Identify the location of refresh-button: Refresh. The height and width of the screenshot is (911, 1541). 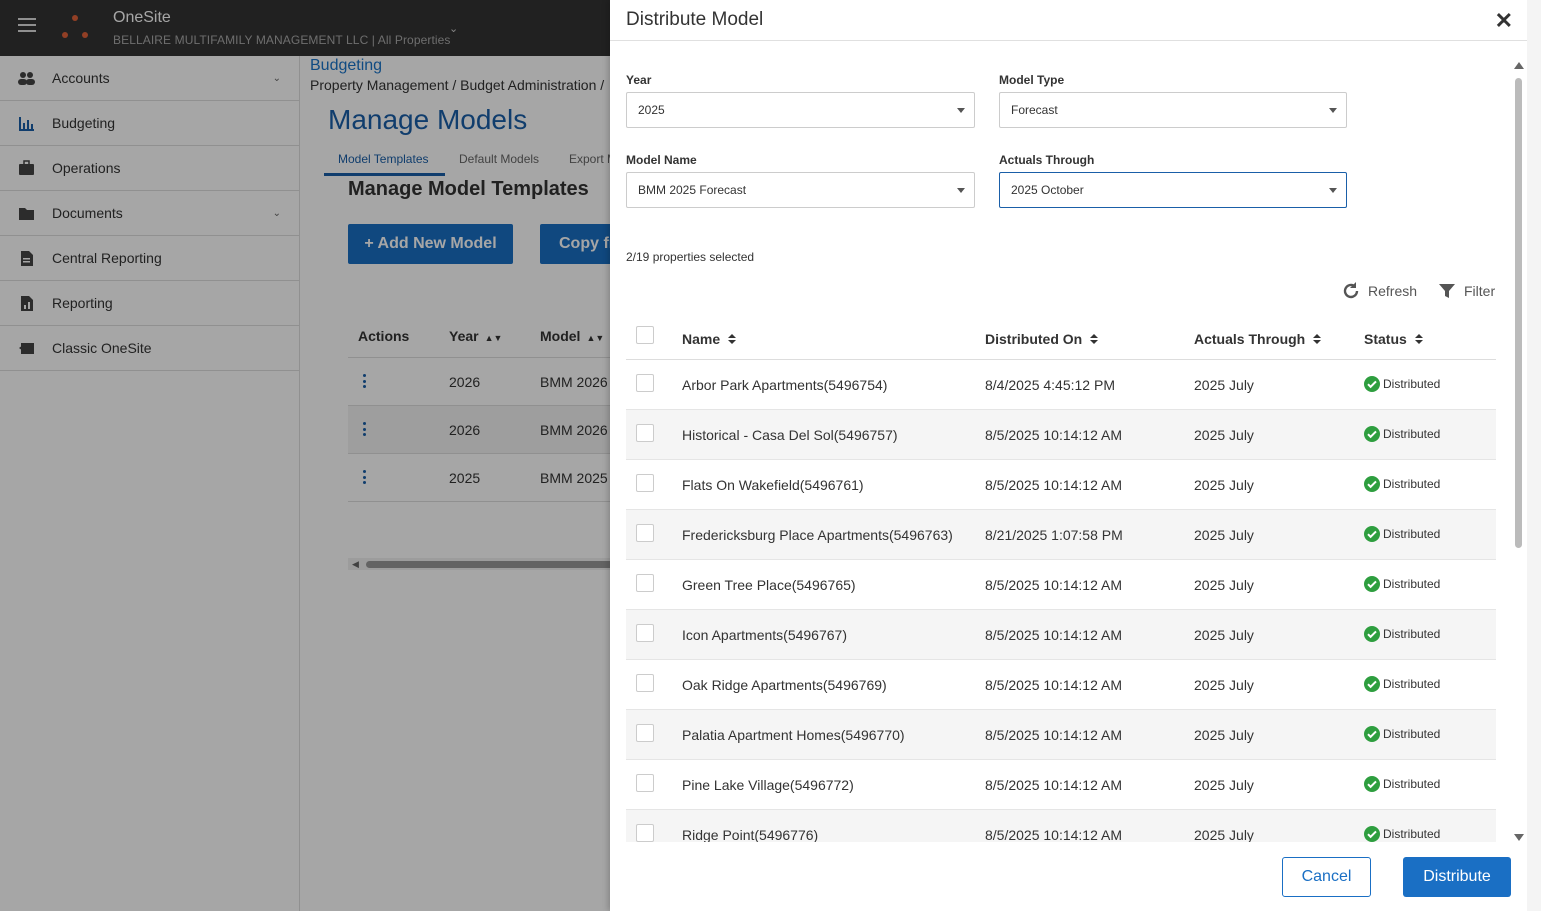
(1379, 291).